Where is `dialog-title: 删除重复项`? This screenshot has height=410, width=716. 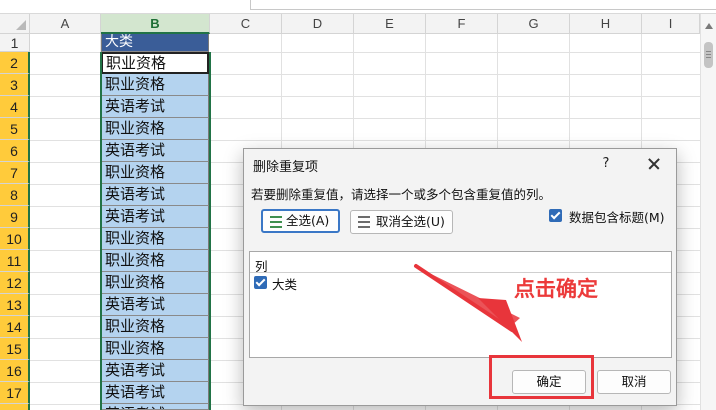
dialog-title: 删除重复项 is located at coordinates (286, 167).